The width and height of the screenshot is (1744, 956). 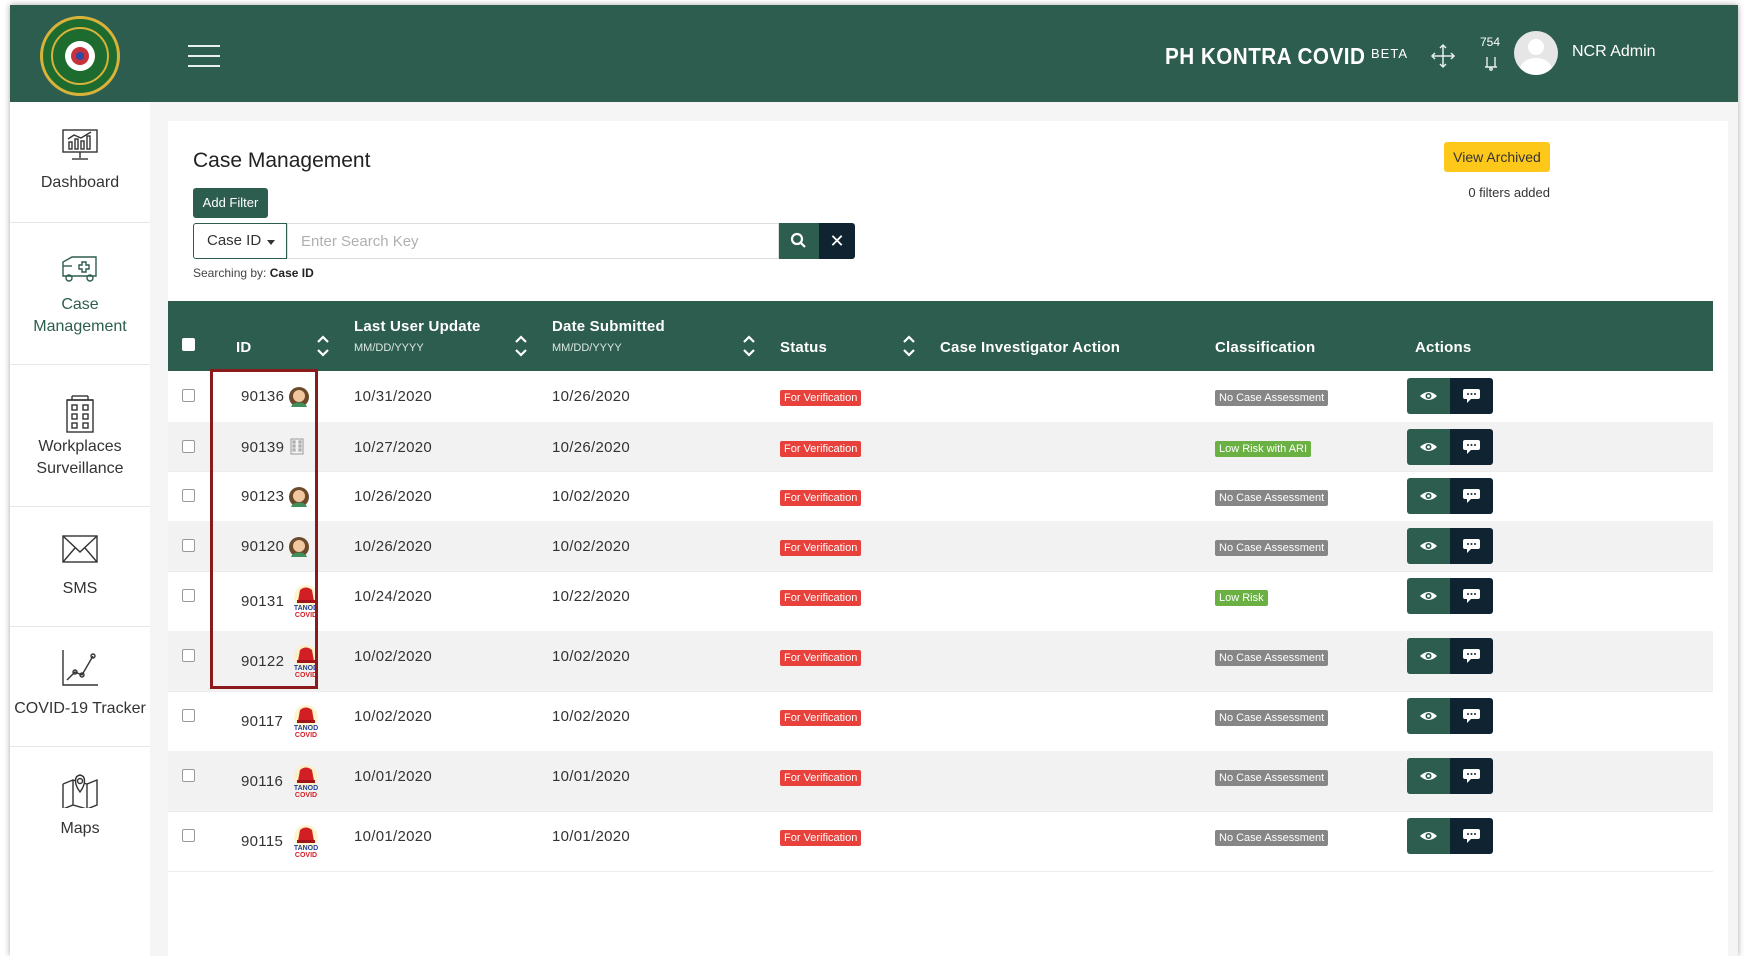 What do you see at coordinates (244, 347) in the screenshot?
I see `header-id: ID` at bounding box center [244, 347].